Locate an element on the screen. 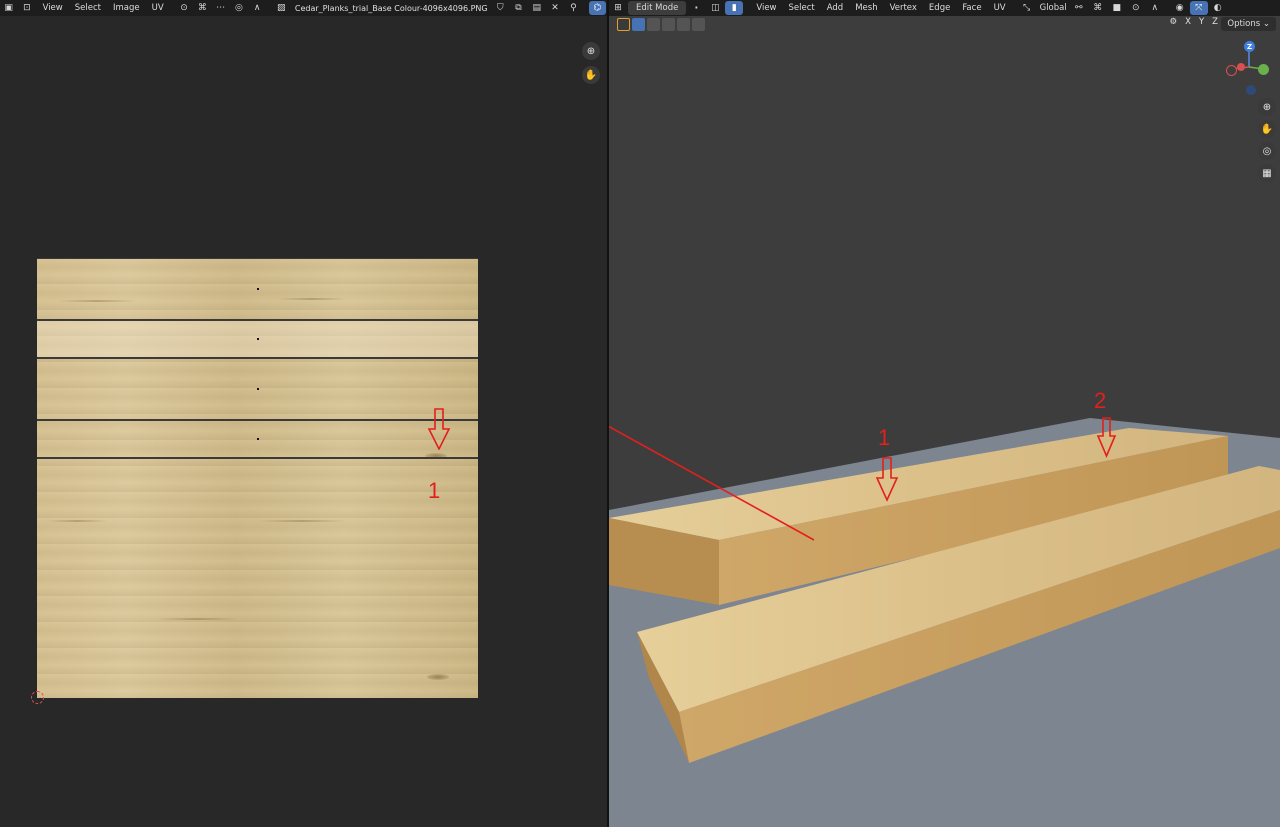  face-select-icon: ▮ is located at coordinates (734, 8).